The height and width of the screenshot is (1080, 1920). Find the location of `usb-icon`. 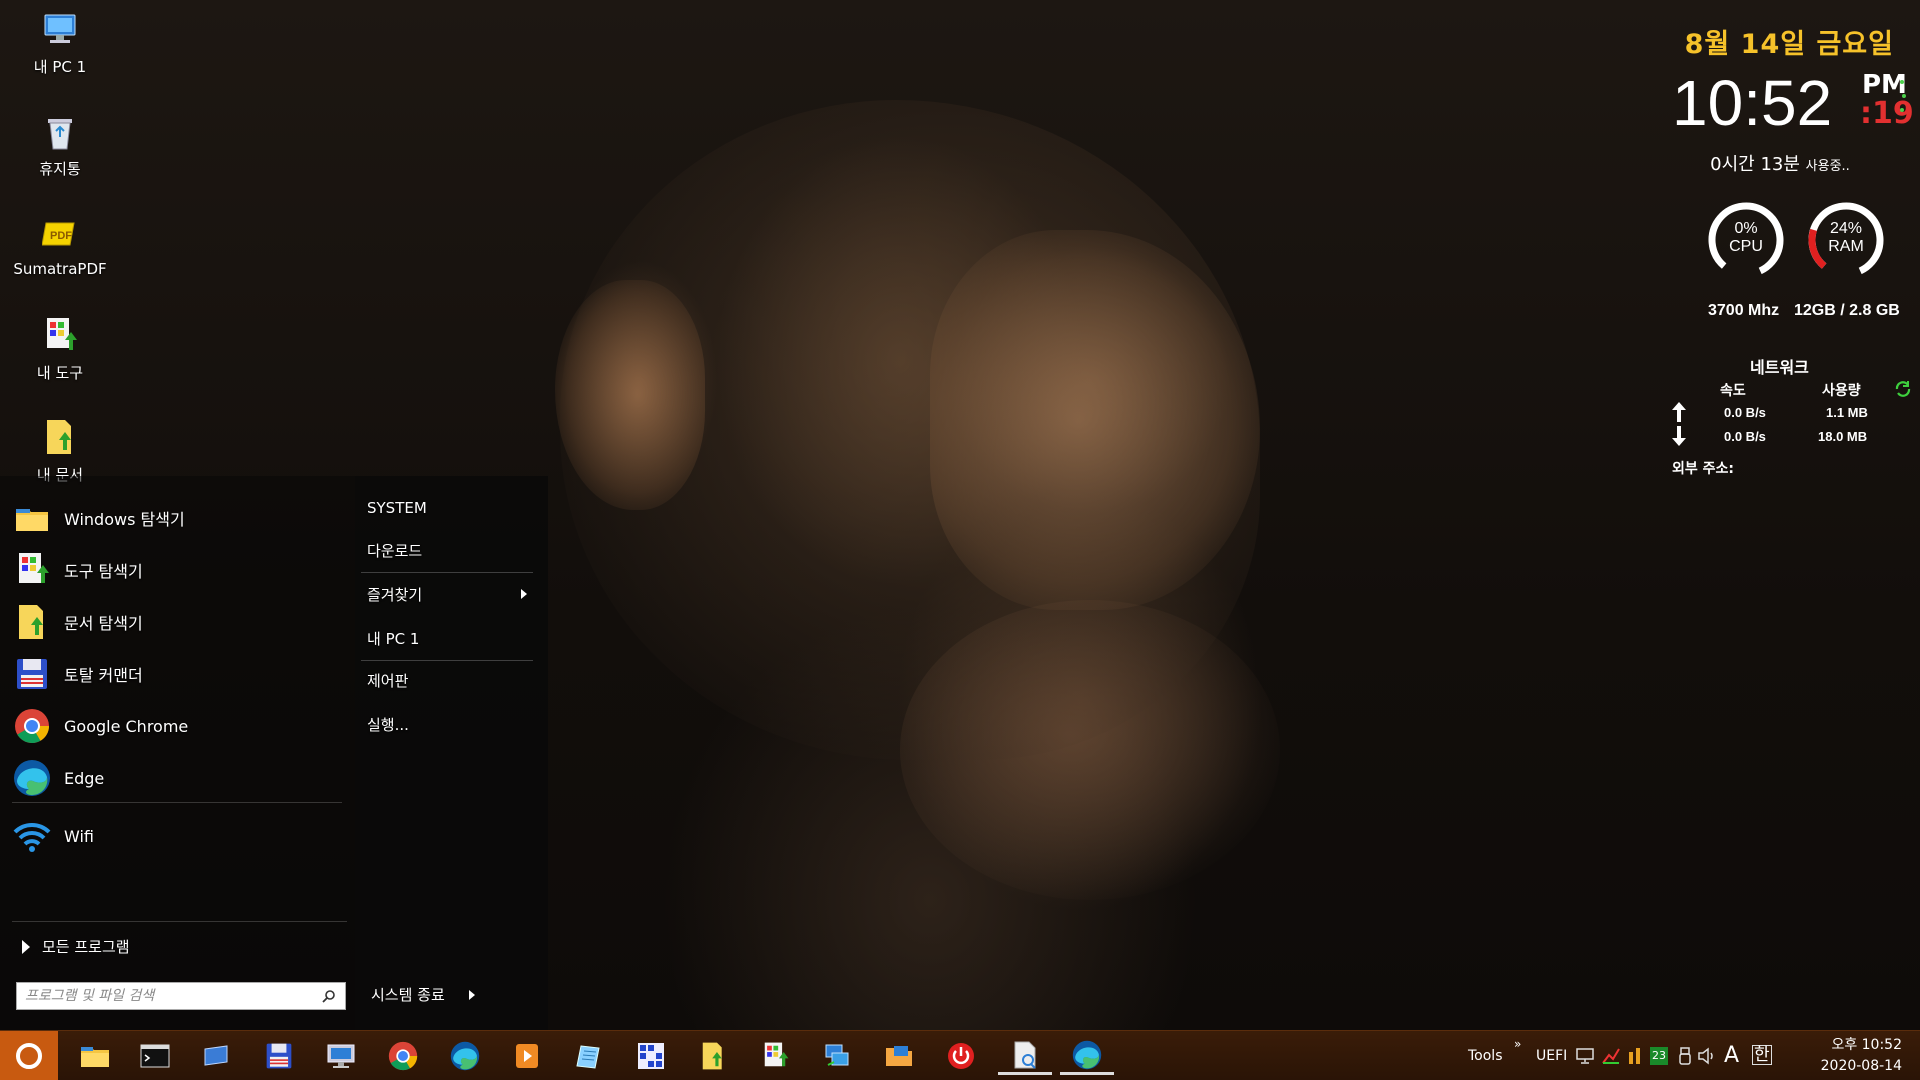

usb-icon is located at coordinates (1685, 1056).